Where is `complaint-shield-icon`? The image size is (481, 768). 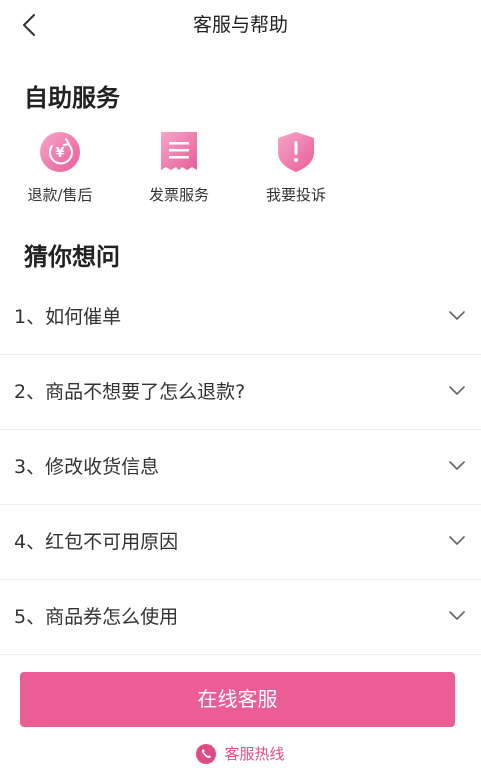
complaint-shield-icon is located at coordinates (296, 152).